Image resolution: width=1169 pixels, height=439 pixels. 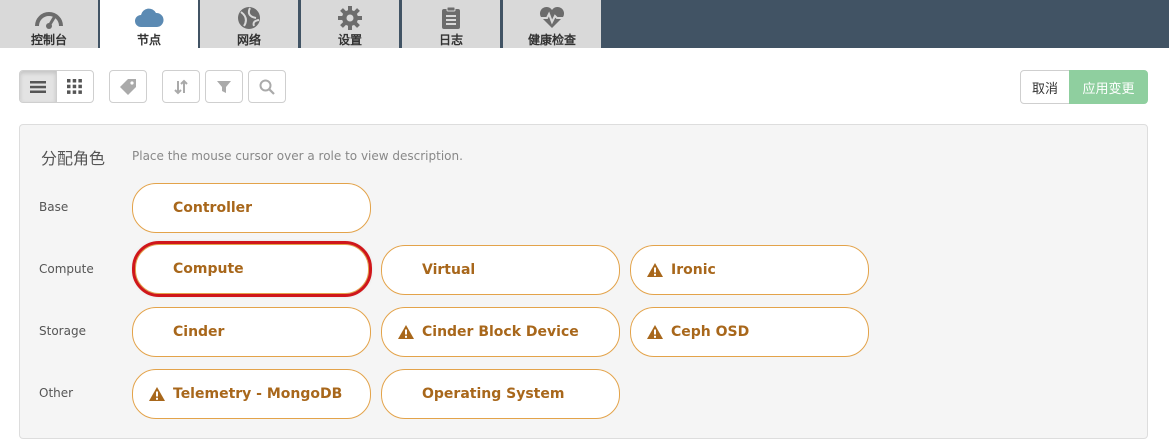 I want to click on role-telemetry-mongodb: Telemetry - MongoDB, so click(x=251, y=394).